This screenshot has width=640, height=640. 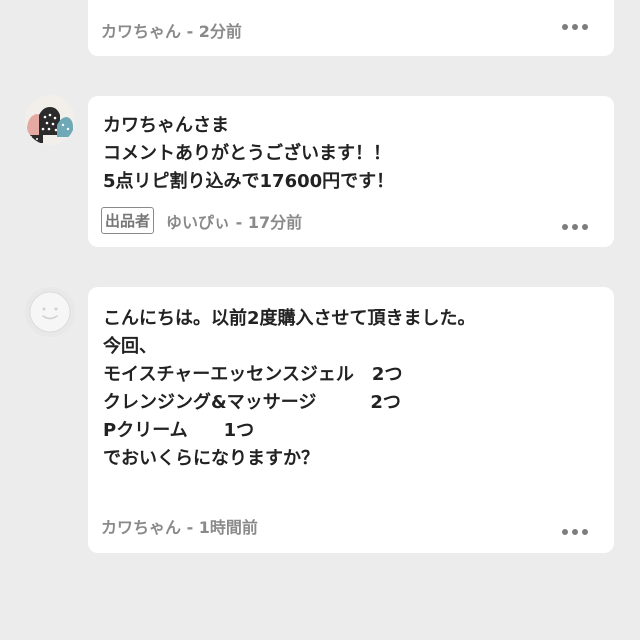 I want to click on comment-meta: カワちゃん - 1時間前, so click(x=327, y=526).